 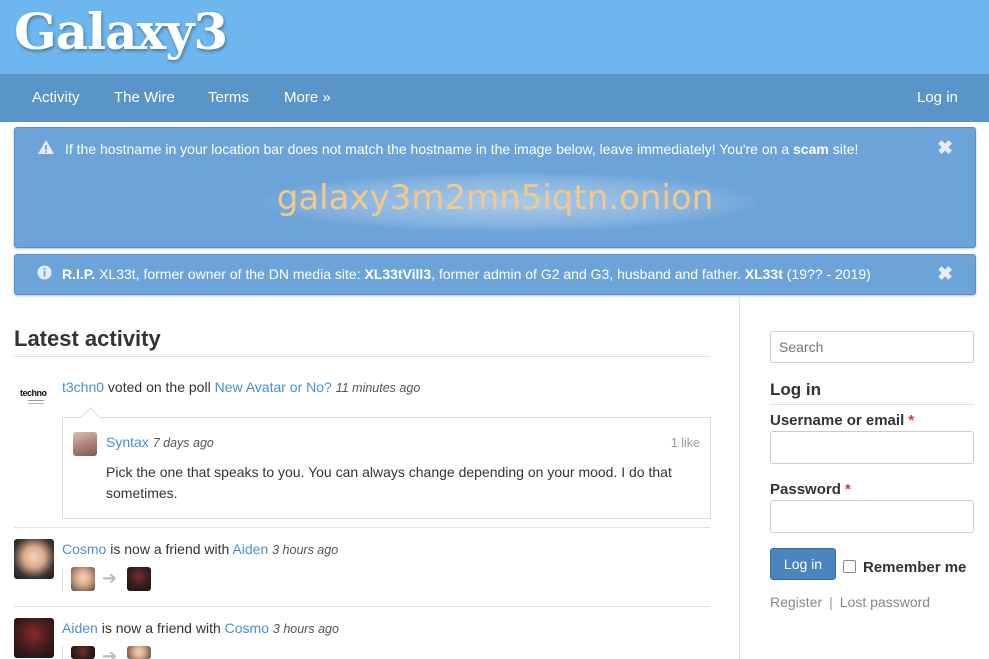 What do you see at coordinates (872, 347) in the screenshot?
I see `search-input` at bounding box center [872, 347].